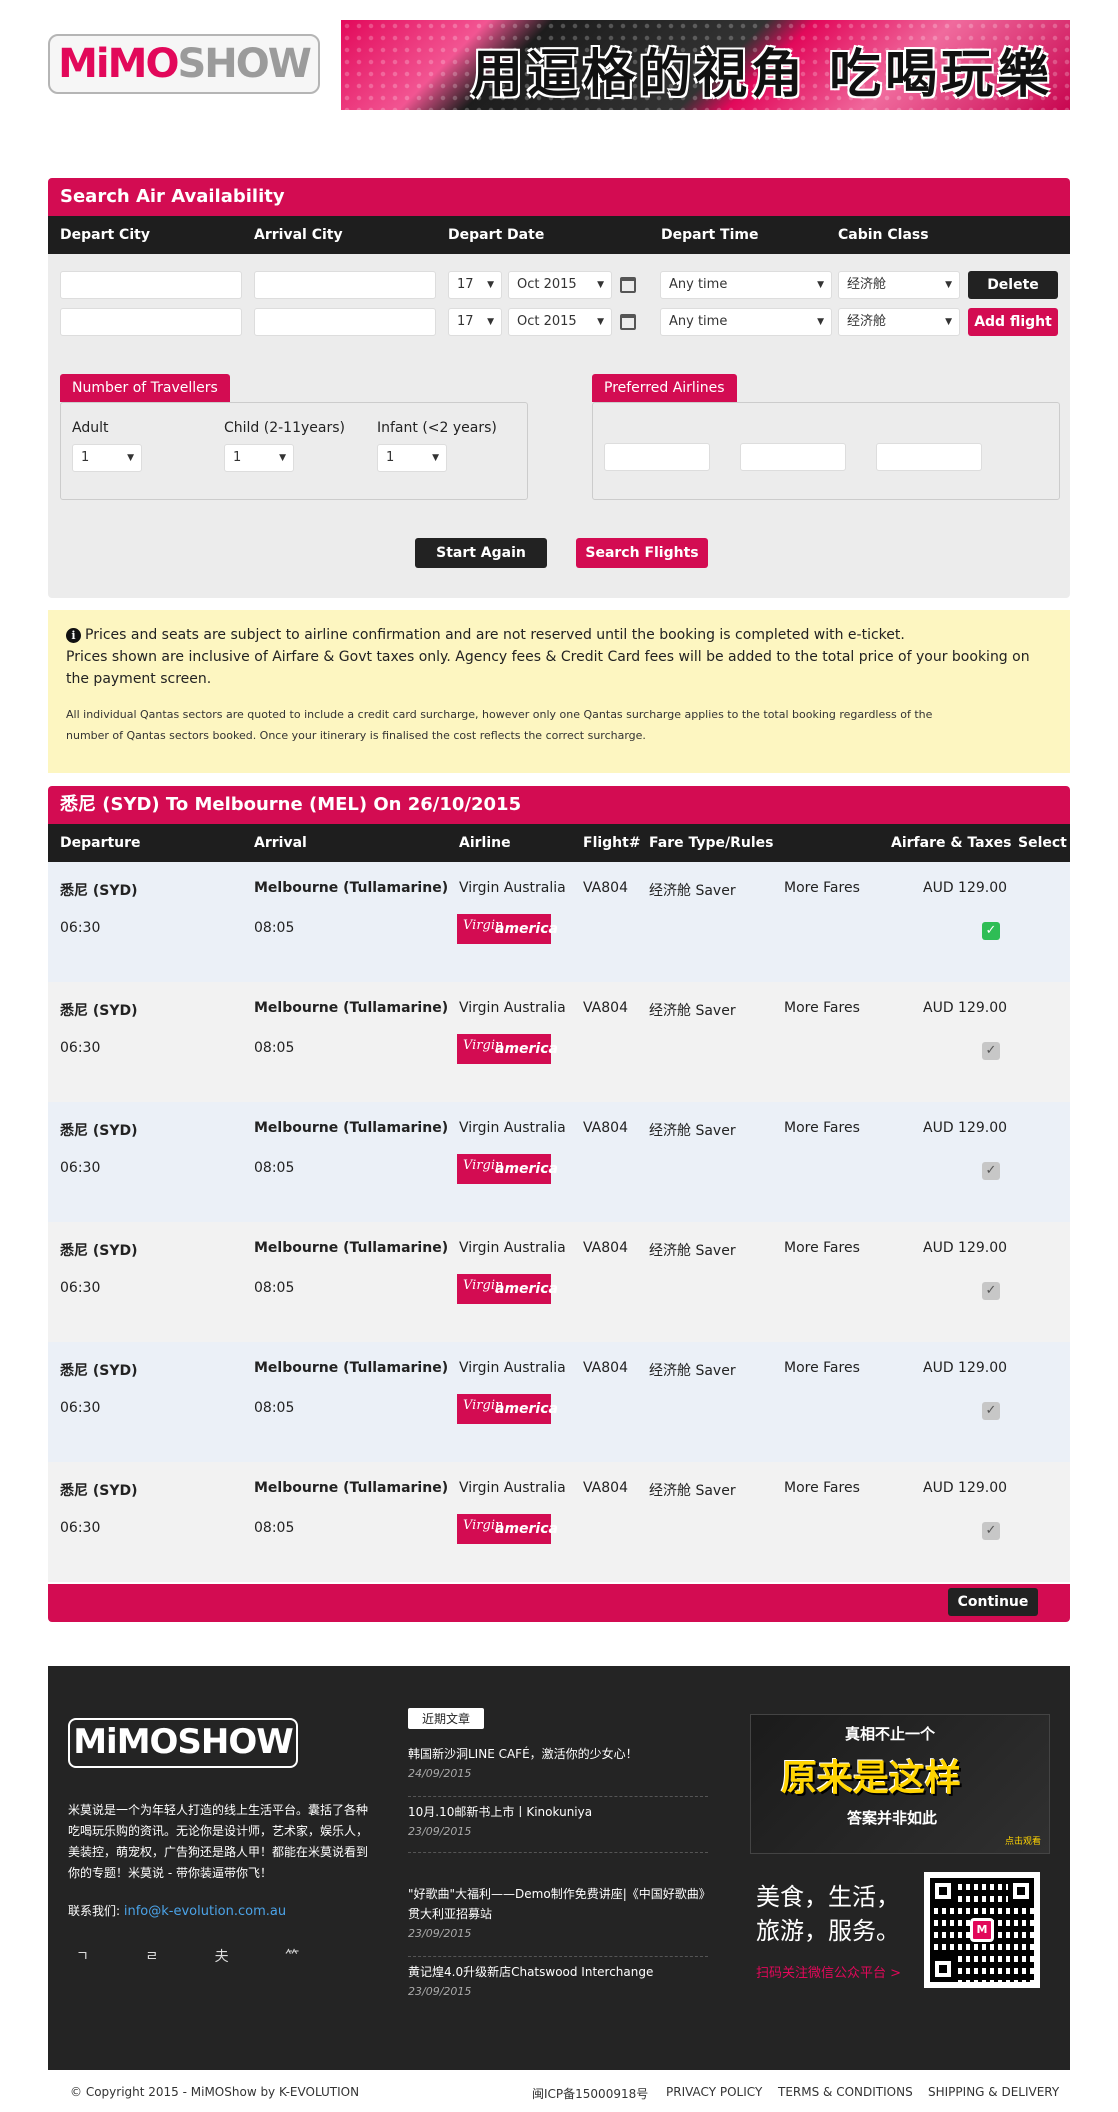 The height and width of the screenshot is (2112, 1118). I want to click on adult-label: Adult, so click(90, 428).